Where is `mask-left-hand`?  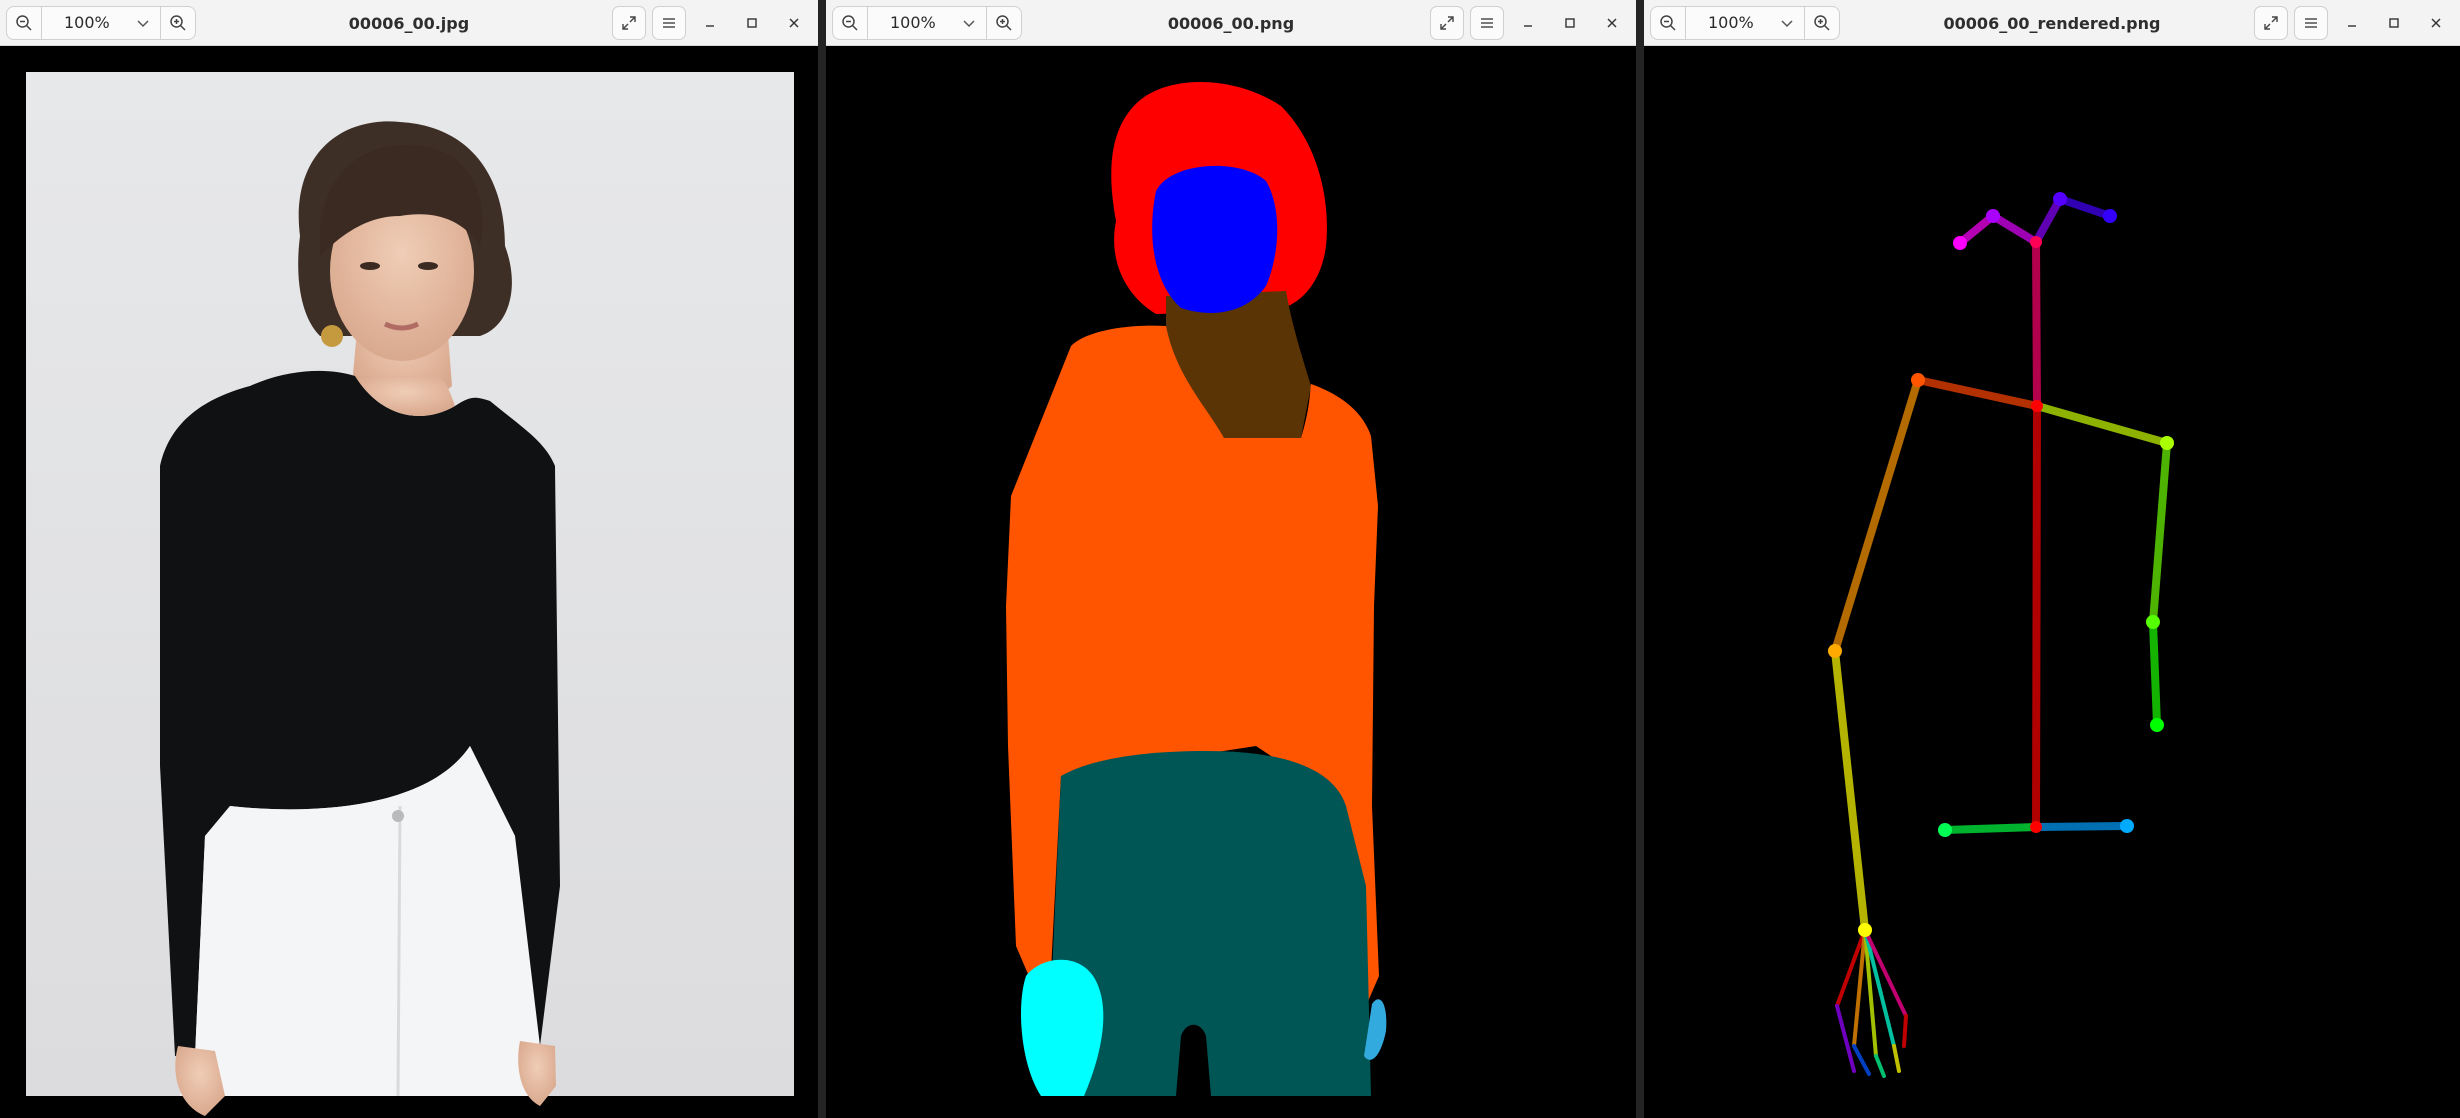
mask-left-hand is located at coordinates (1062, 1027).